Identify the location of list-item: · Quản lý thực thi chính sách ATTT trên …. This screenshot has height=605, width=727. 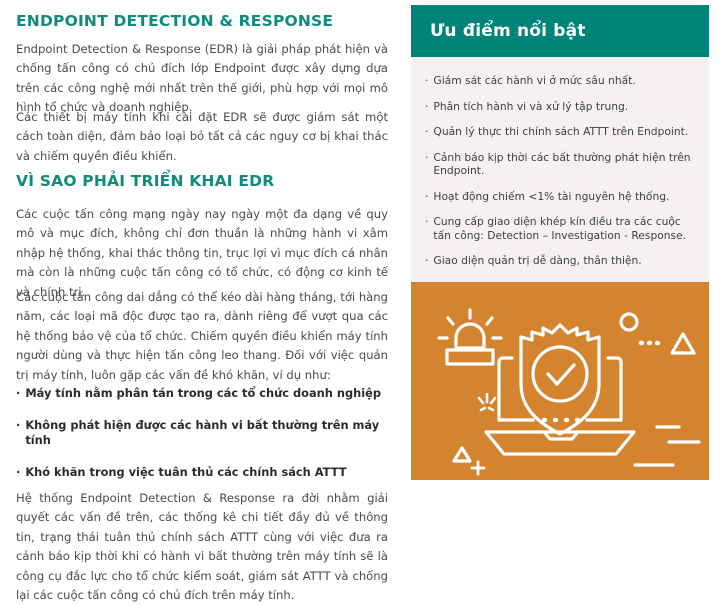
(559, 132).